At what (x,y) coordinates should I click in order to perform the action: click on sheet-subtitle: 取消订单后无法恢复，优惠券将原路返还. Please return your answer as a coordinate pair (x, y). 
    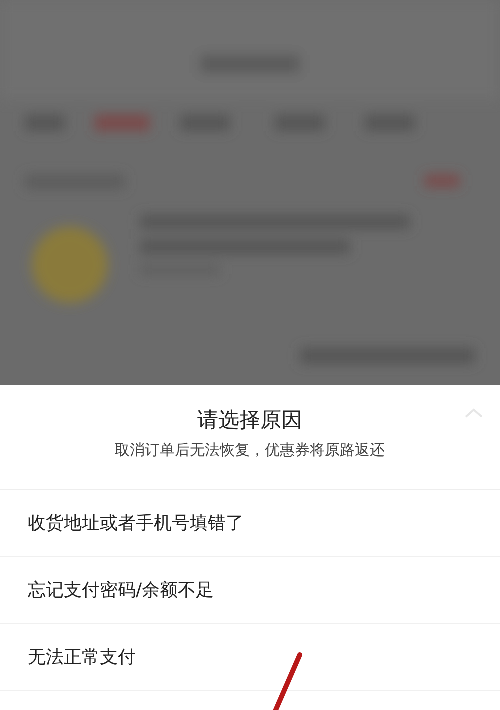
    Looking at the image, I should click on (250, 450).